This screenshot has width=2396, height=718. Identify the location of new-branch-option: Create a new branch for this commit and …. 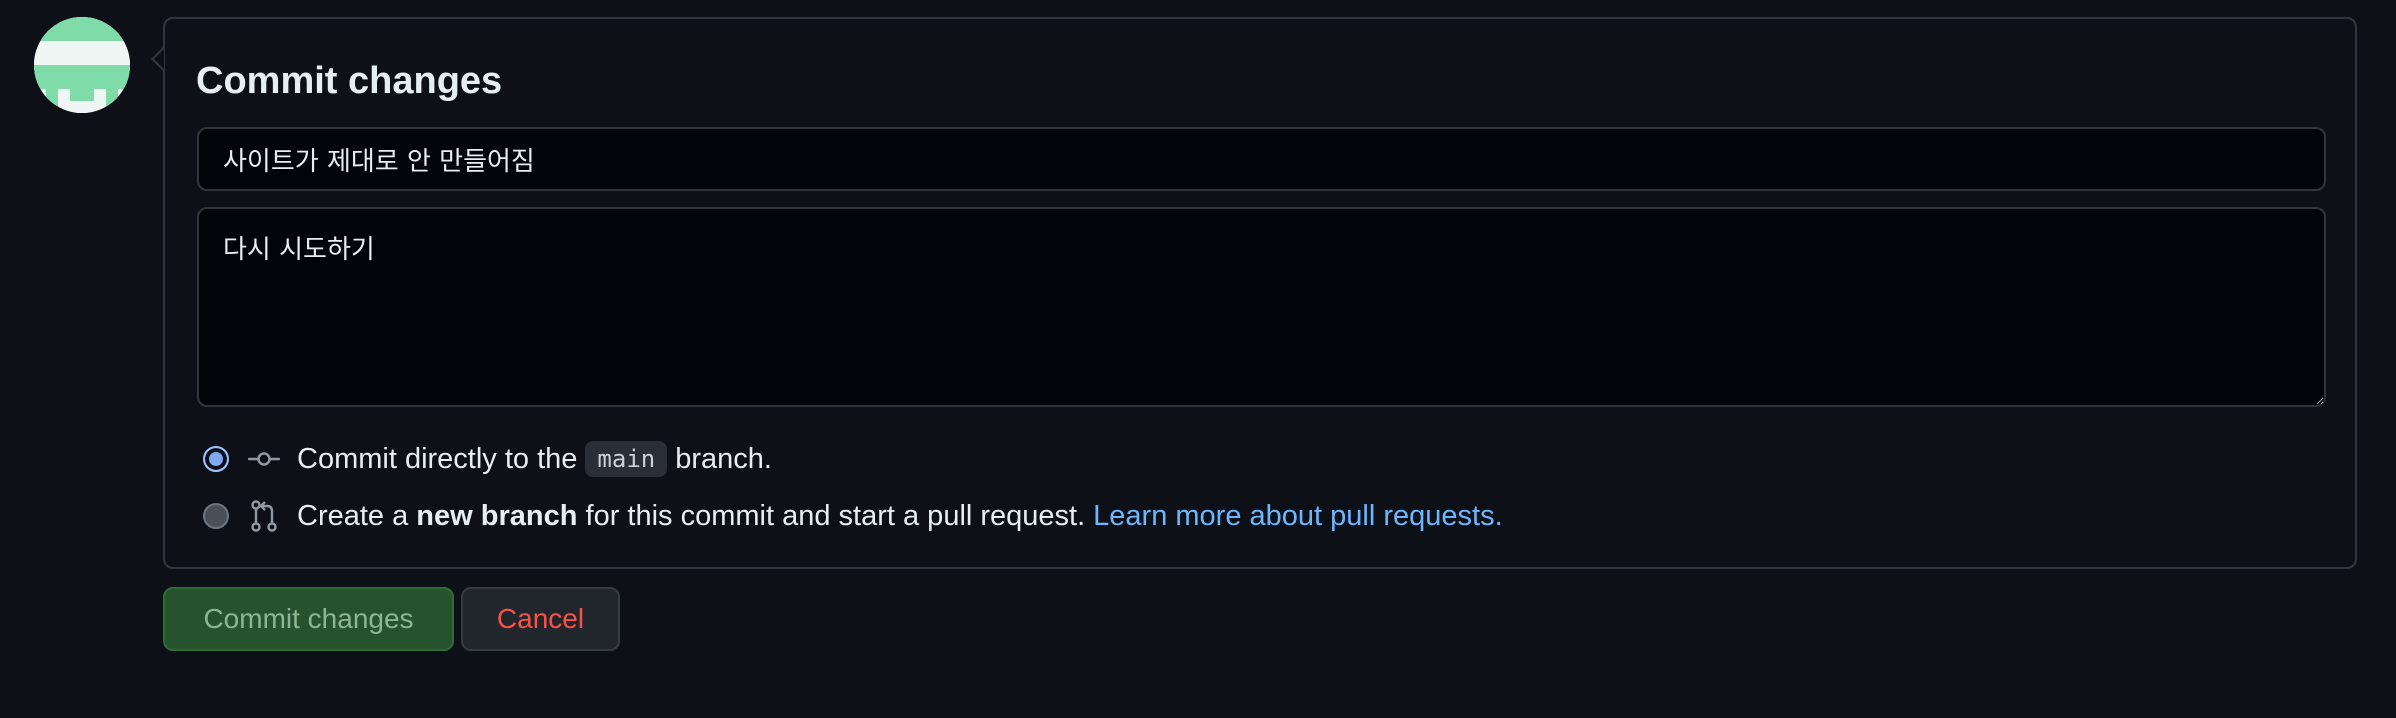
(853, 516).